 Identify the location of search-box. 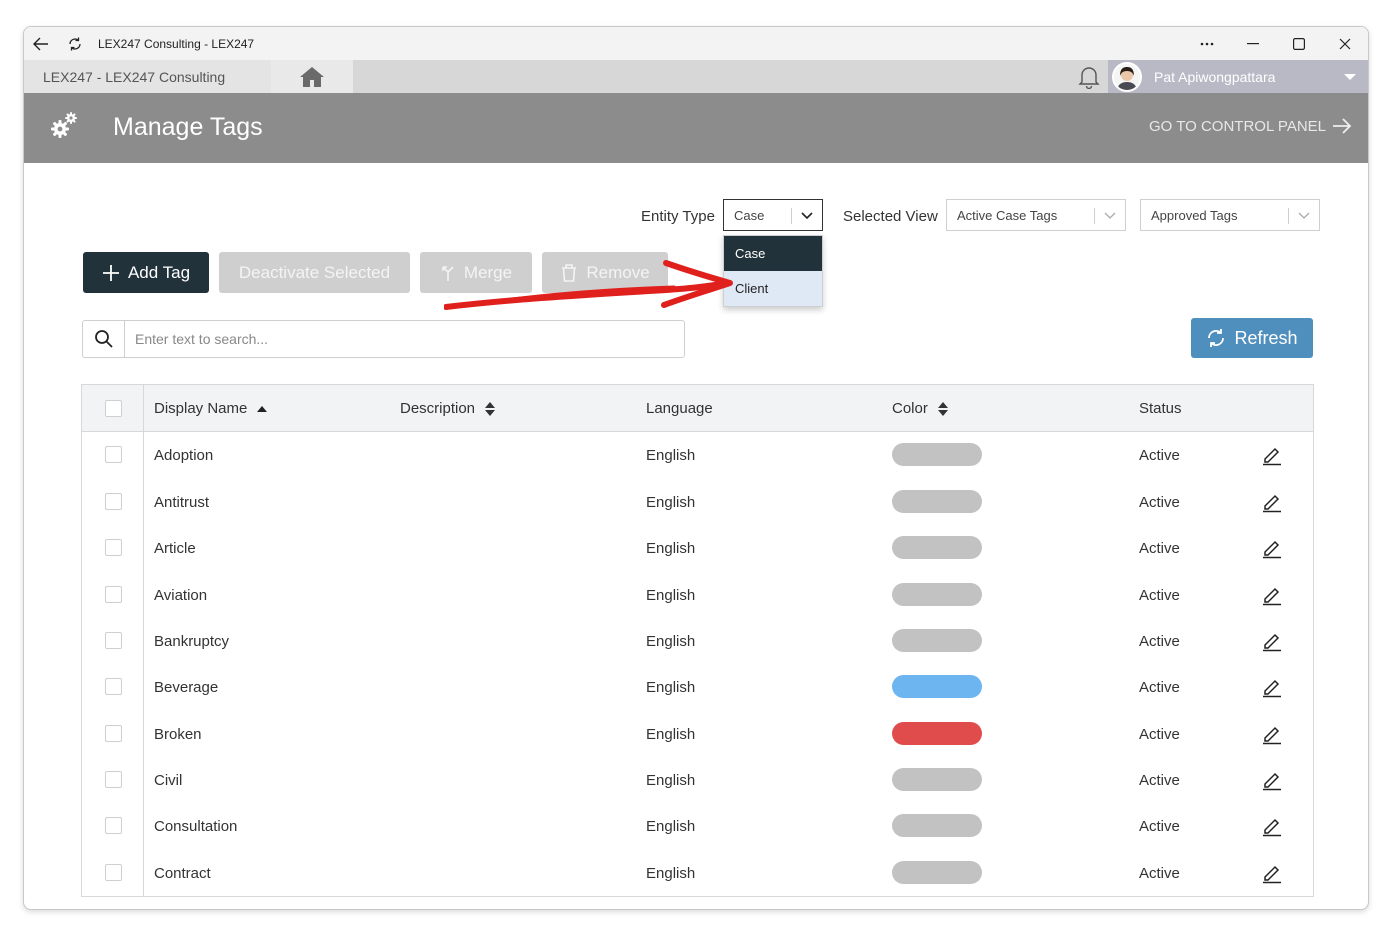
(383, 339).